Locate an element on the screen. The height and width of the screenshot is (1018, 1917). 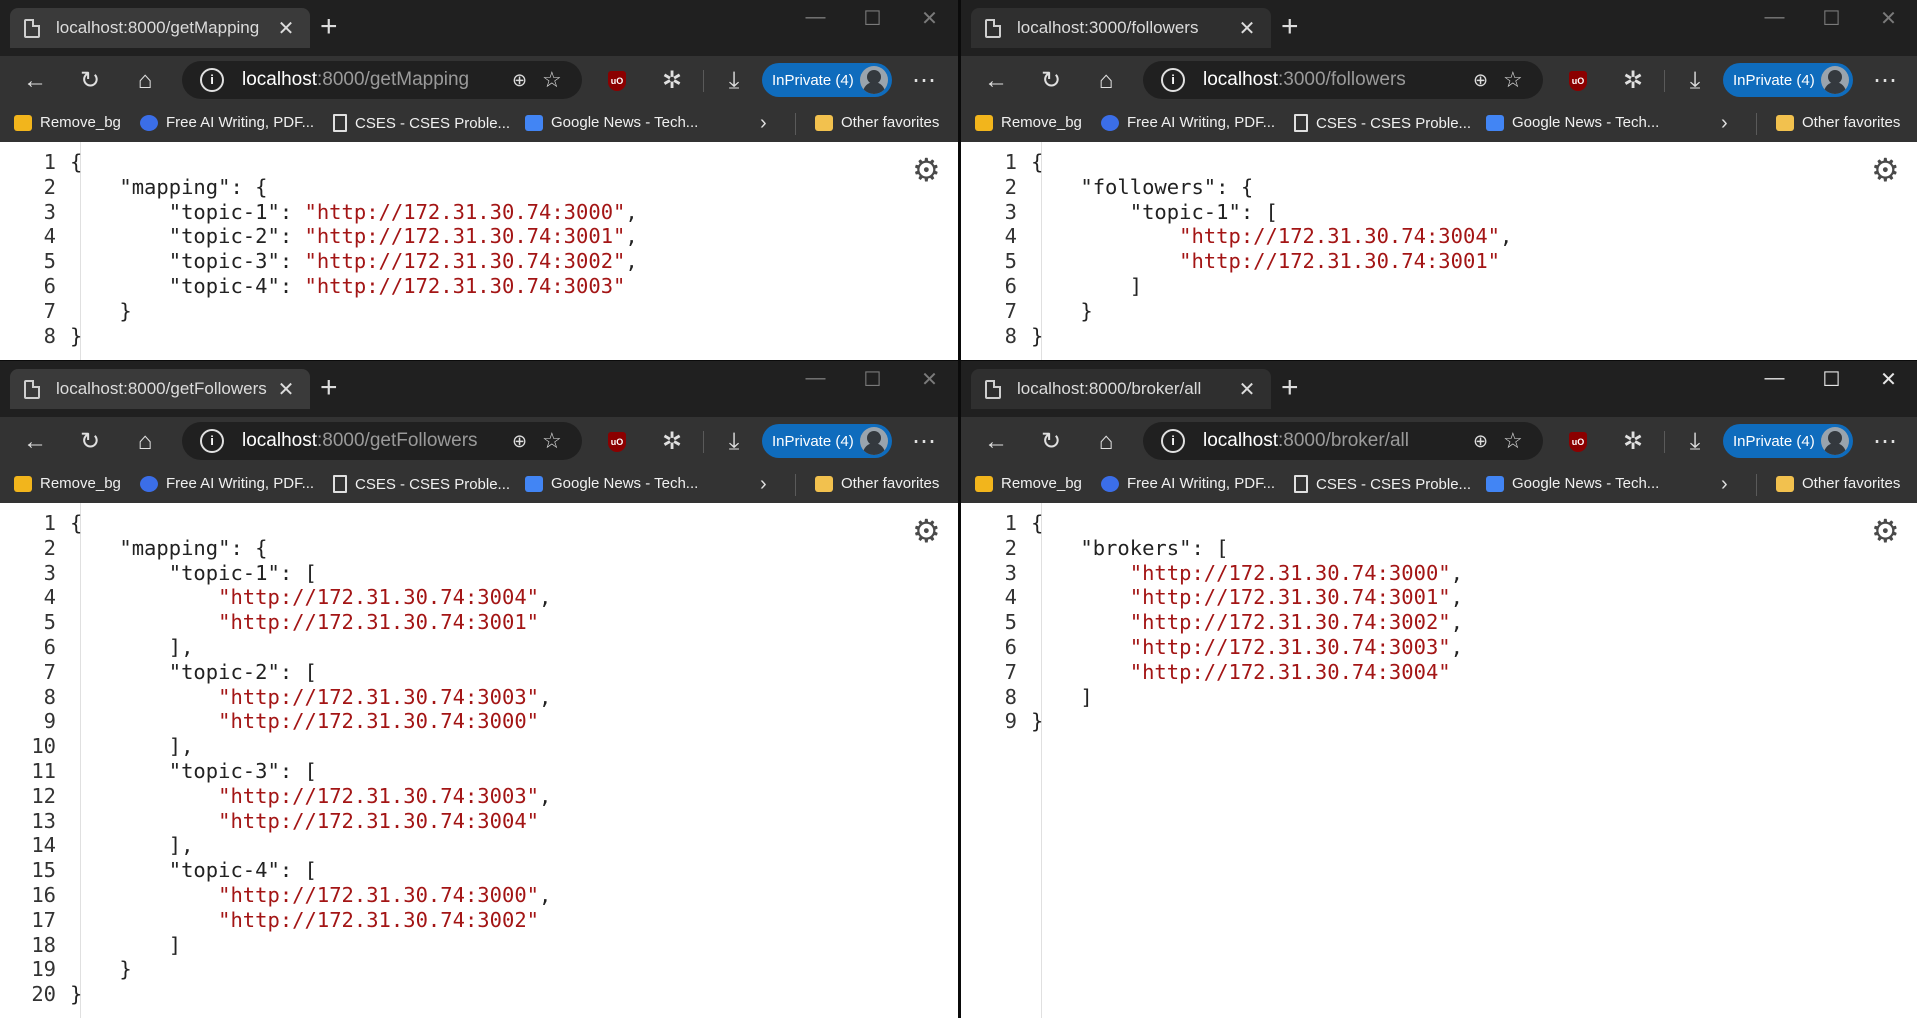
url-text: localhost:3000/followers is located at coordinates (1338, 80).